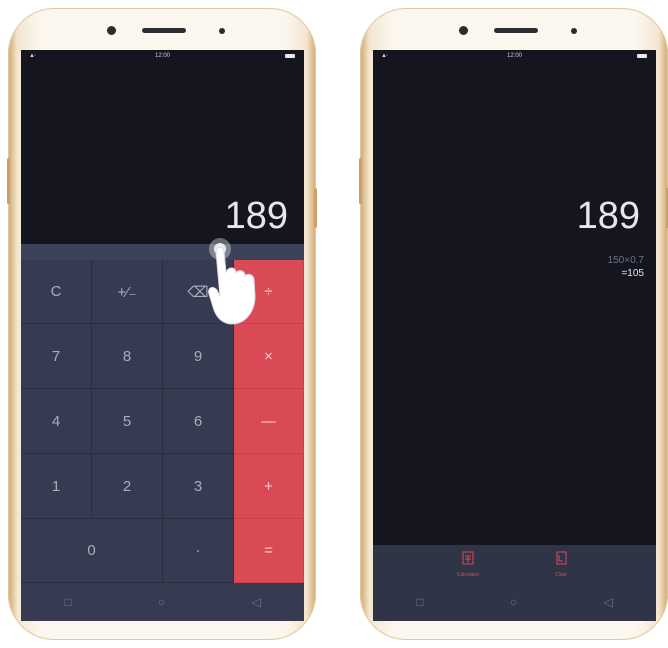 This screenshot has width=668, height=648. What do you see at coordinates (625, 260) in the screenshot?
I see `history-expression: 150×0.7` at bounding box center [625, 260].